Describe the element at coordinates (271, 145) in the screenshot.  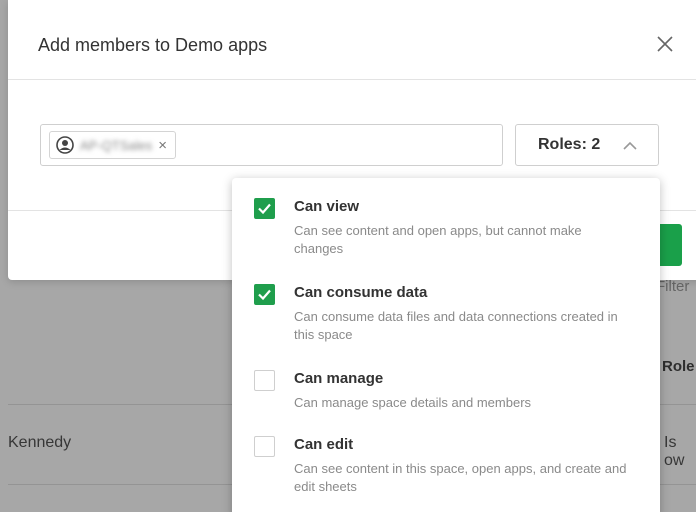
I see `member-search-input: AP-QTSales ×` at that location.